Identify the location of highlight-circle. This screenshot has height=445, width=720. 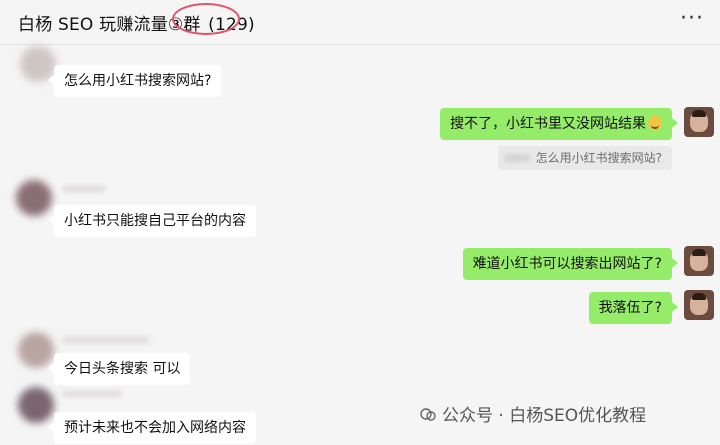
(206, 19).